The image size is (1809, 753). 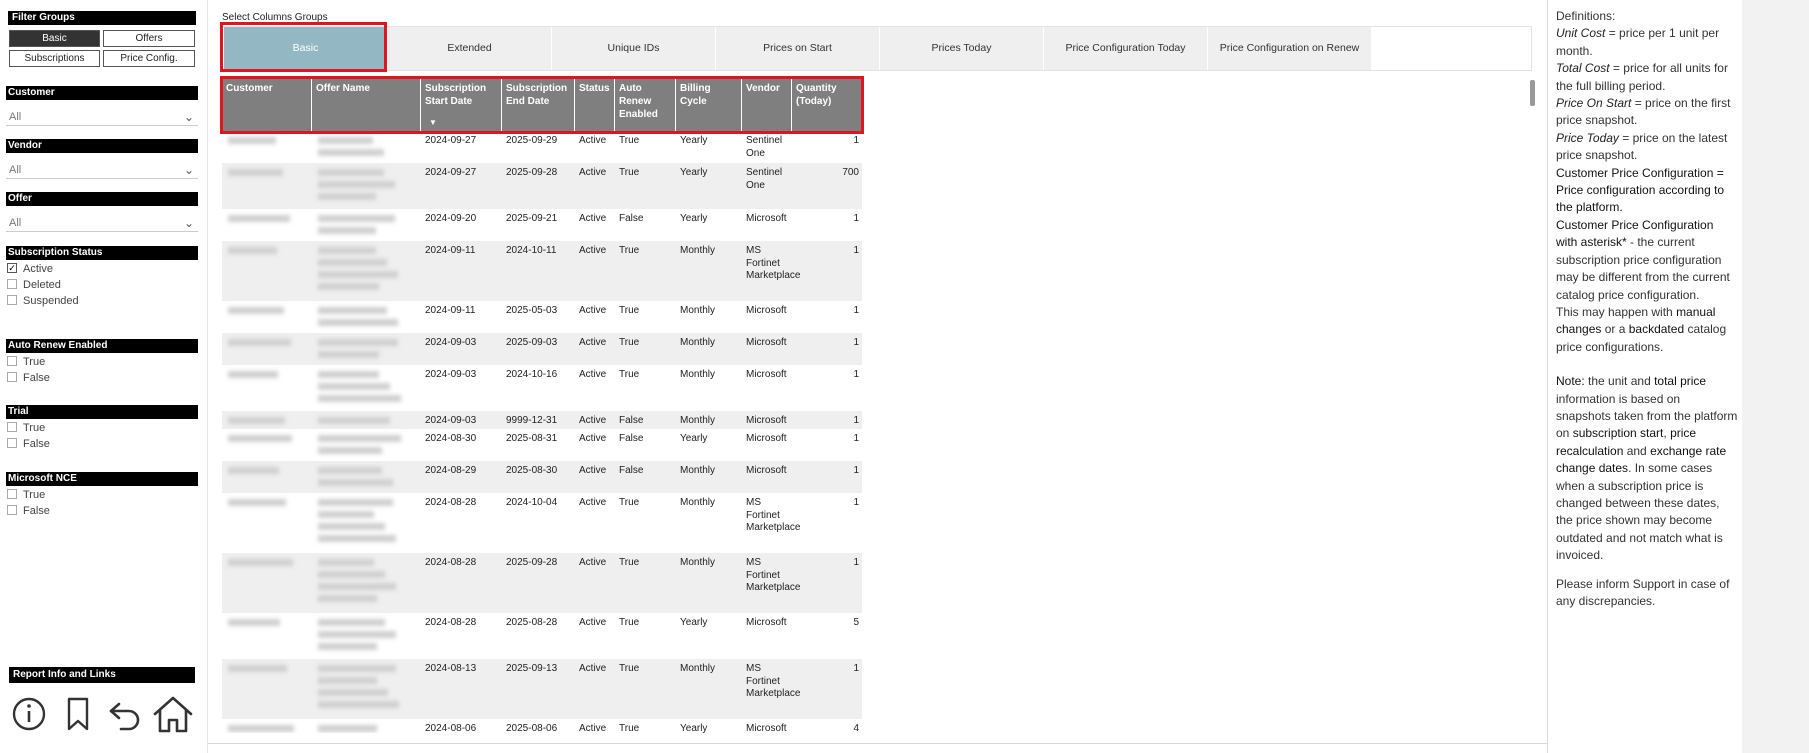 I want to click on status-active-checkbox: ✓ Active, so click(x=30, y=270).